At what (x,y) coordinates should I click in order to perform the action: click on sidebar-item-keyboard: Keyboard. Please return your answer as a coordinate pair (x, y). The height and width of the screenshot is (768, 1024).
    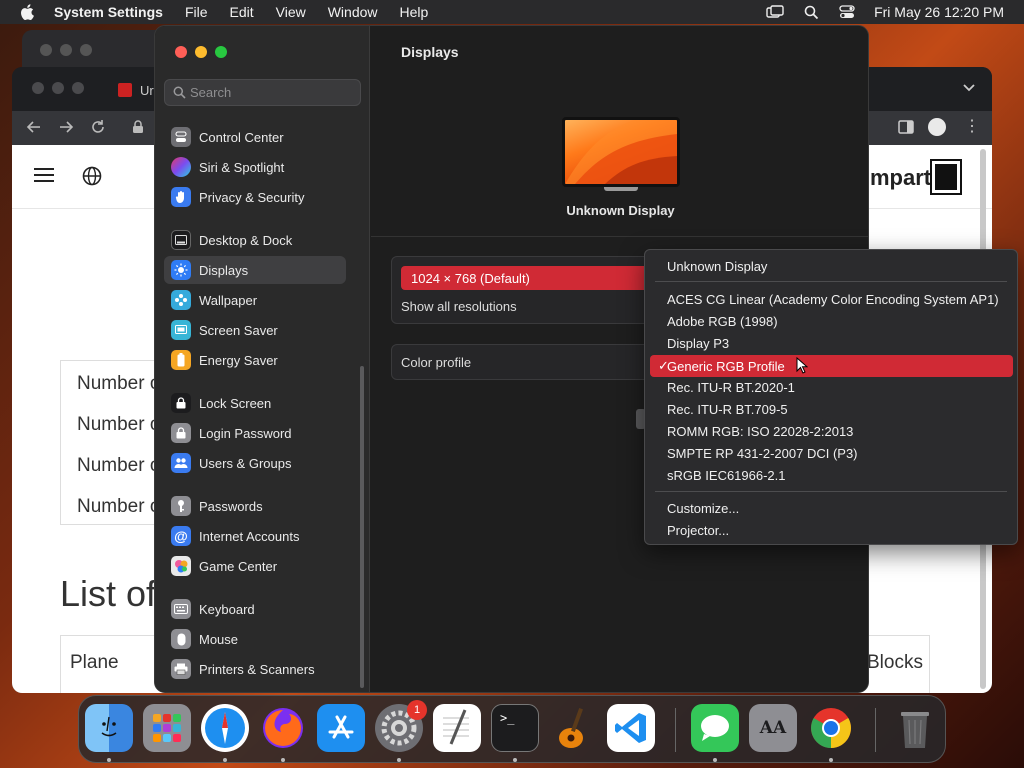
    Looking at the image, I should click on (255, 609).